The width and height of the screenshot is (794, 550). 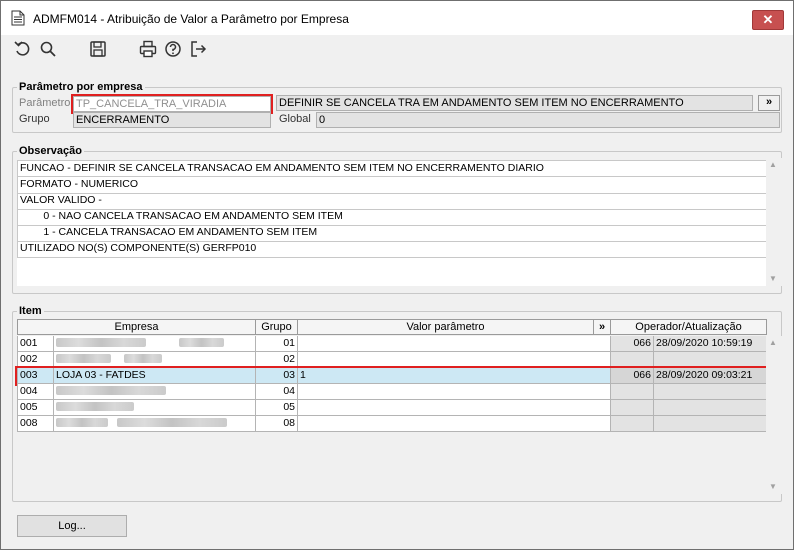 I want to click on cell-grupo: 04, so click(x=277, y=392).